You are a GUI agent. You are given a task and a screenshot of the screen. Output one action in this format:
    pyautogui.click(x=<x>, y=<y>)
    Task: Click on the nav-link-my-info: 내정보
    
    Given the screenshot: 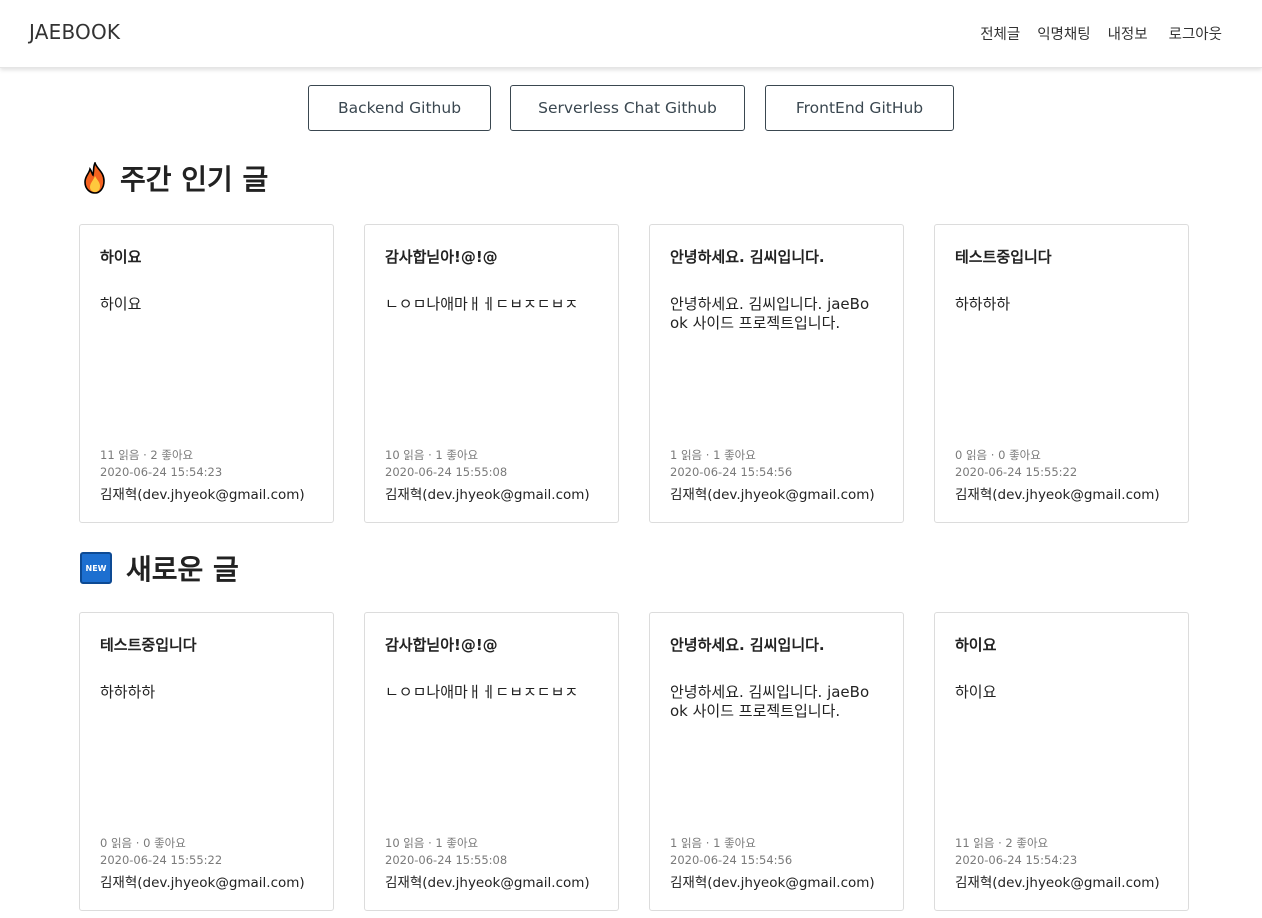 What is the action you would take?
    pyautogui.click(x=1128, y=33)
    